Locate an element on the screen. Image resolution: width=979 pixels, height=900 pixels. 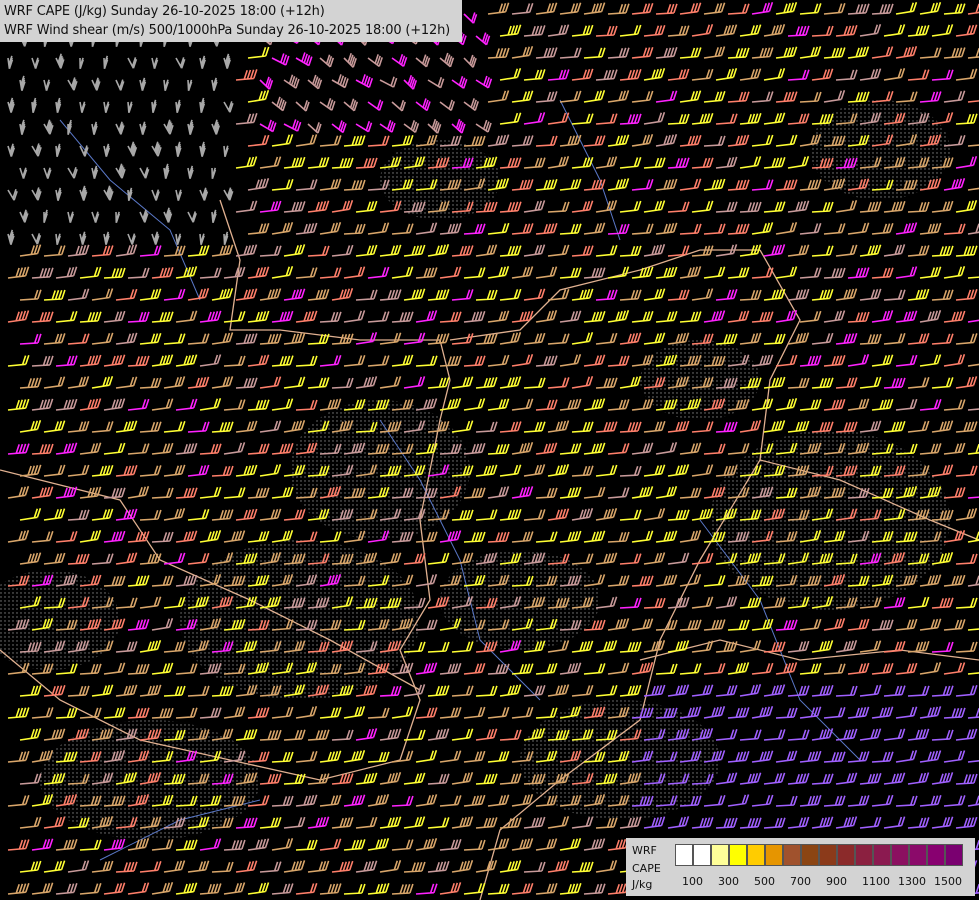
legend-field: CAPE is located at coordinates (646, 868).